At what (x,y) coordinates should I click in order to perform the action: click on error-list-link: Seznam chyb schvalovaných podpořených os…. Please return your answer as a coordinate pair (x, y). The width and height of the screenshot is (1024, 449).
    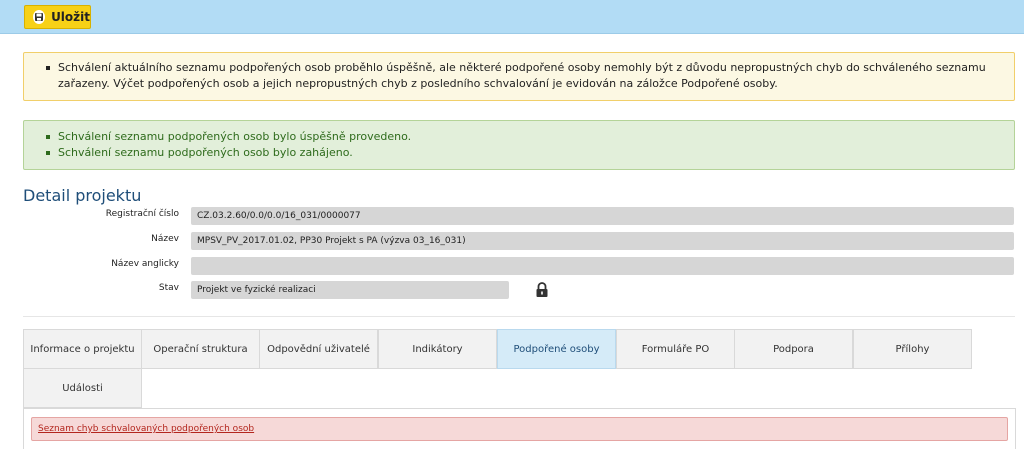
    Looking at the image, I should click on (146, 429).